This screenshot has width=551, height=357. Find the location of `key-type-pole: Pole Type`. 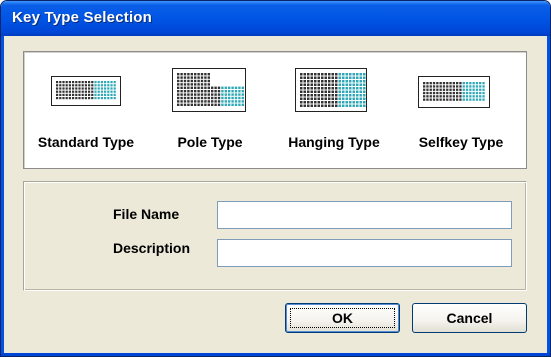

key-type-pole: Pole Type is located at coordinates (210, 110).